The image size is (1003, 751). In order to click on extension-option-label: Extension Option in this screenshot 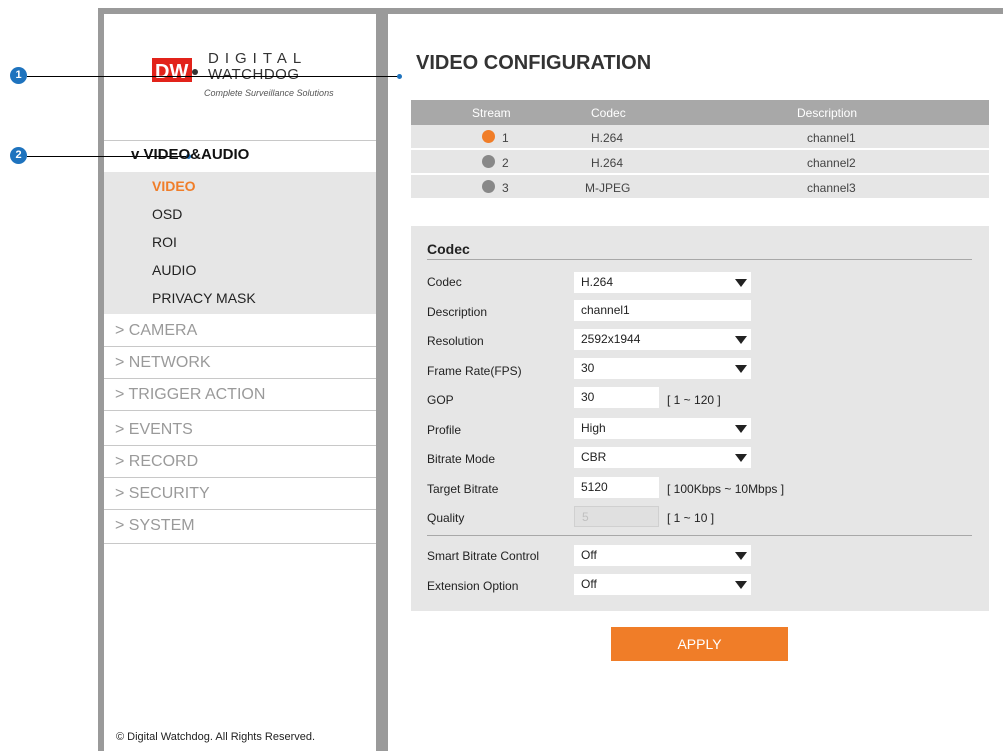, I will do `click(473, 586)`.